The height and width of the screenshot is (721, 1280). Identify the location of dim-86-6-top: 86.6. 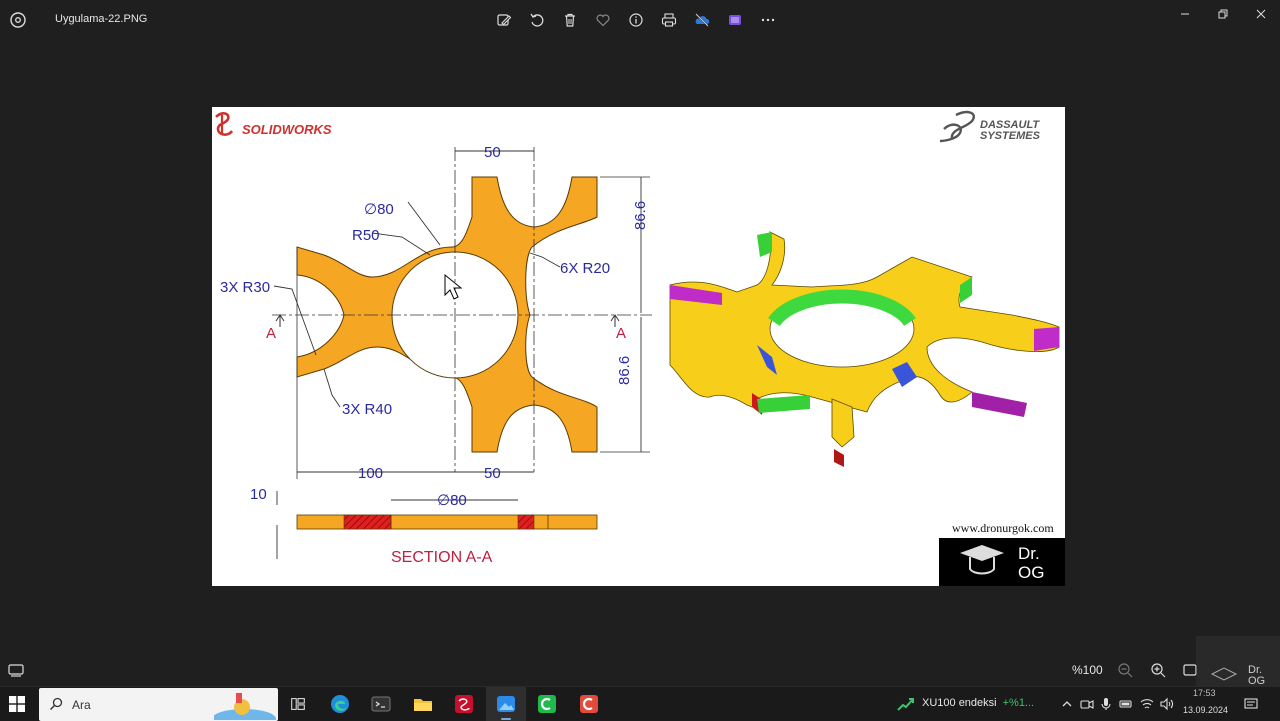
(640, 215).